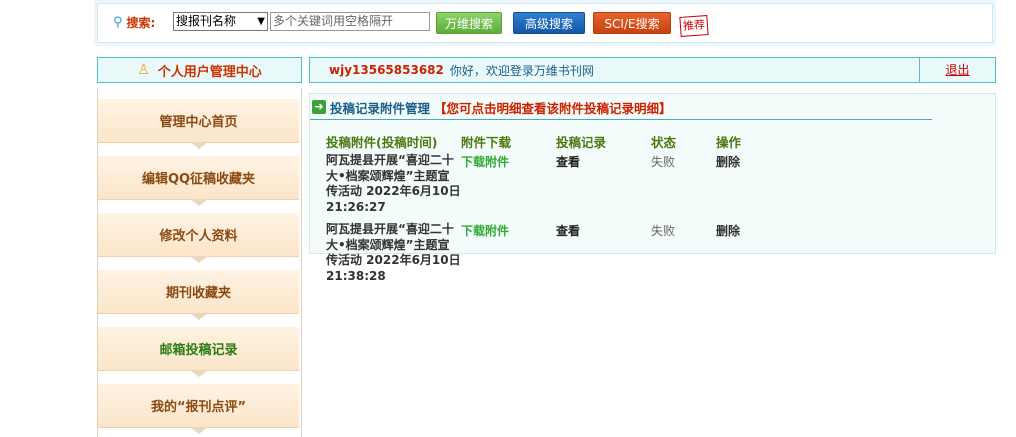 The image size is (1016, 437). Describe the element at coordinates (220, 21) in the screenshot. I see `search-type-select: 搜报刊名称 ▼` at that location.